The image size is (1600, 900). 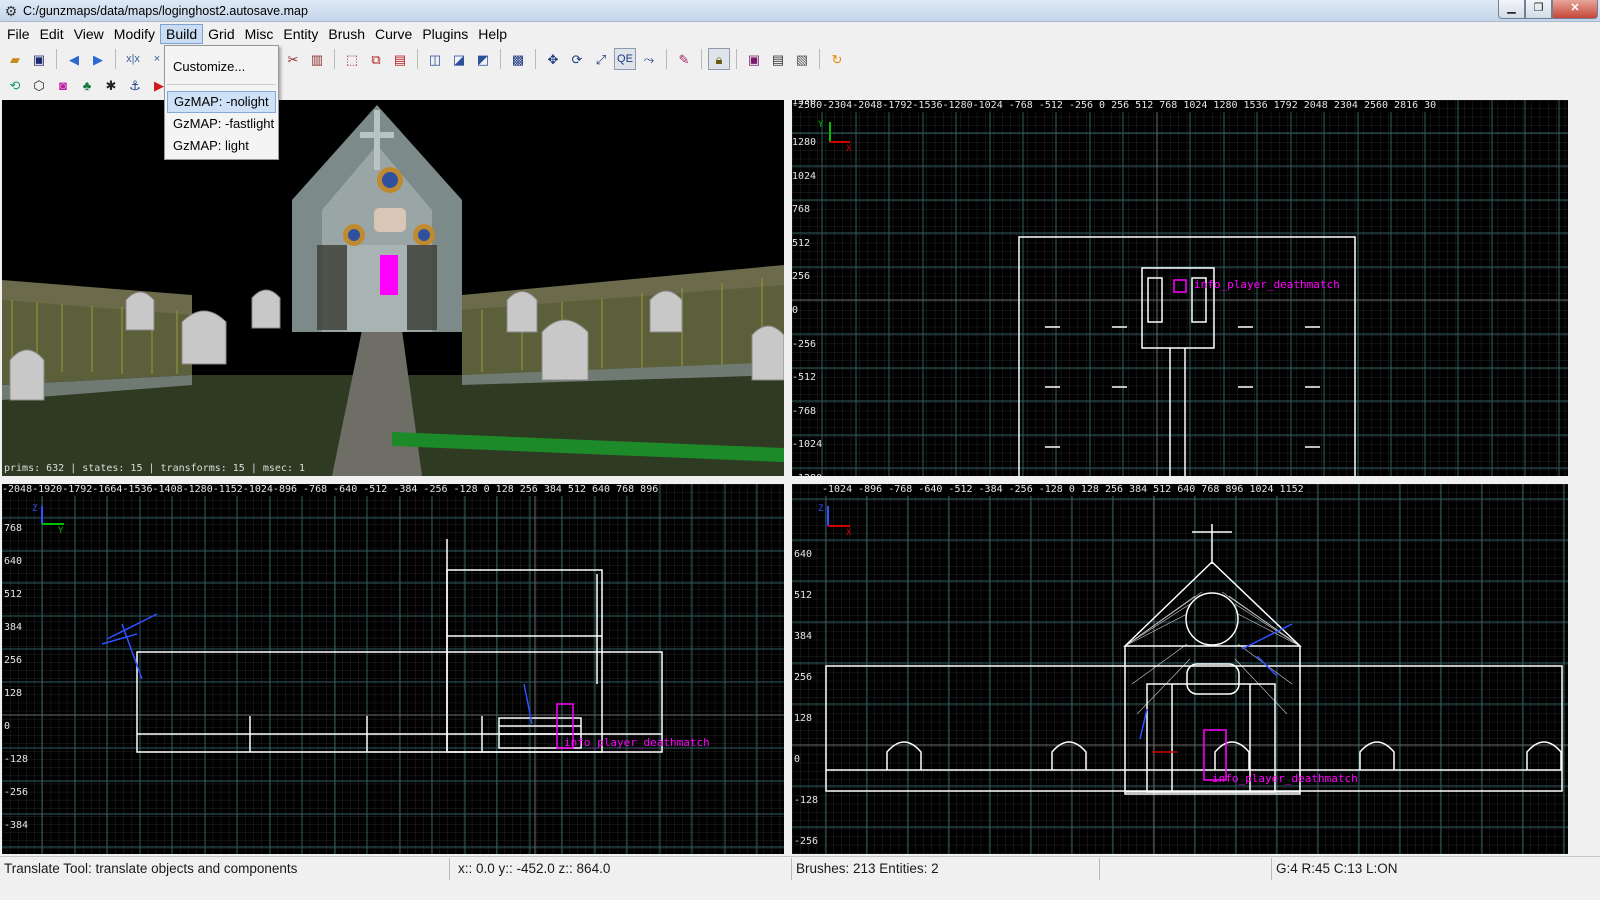 I want to click on yz-y-label: -384, so click(x=16, y=825).